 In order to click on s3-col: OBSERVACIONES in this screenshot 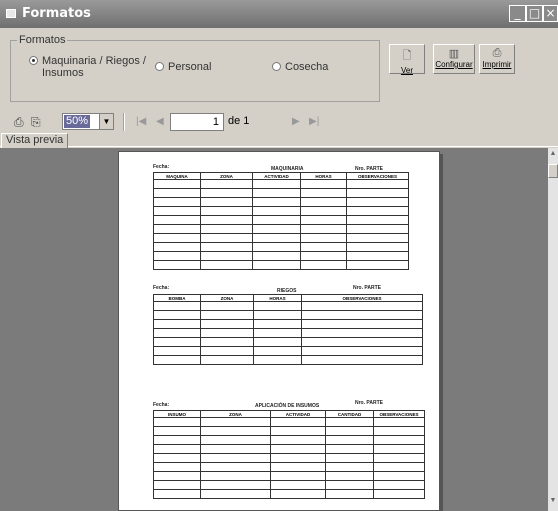, I will do `click(399, 414)`.